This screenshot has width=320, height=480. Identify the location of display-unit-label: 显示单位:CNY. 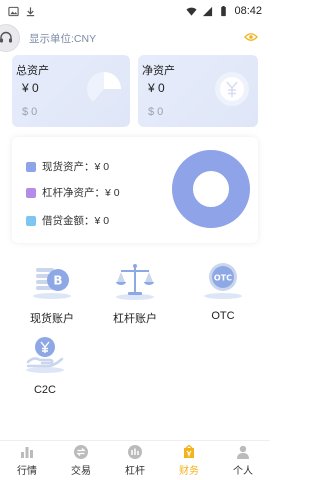
(63, 39).